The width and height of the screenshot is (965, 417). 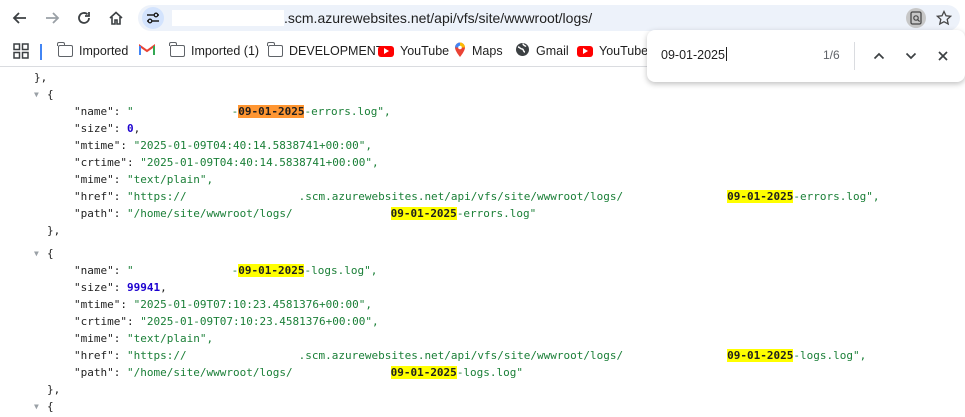 What do you see at coordinates (854, 56) in the screenshot?
I see `find-divider` at bounding box center [854, 56].